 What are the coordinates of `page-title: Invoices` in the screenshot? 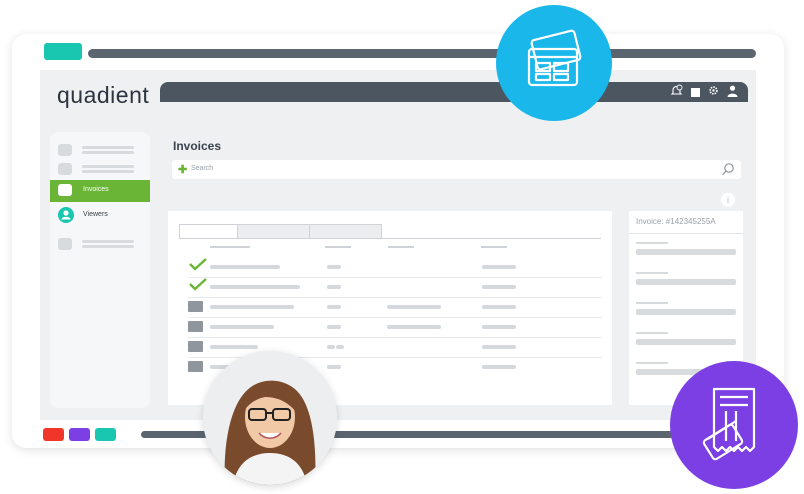 It's located at (197, 146).